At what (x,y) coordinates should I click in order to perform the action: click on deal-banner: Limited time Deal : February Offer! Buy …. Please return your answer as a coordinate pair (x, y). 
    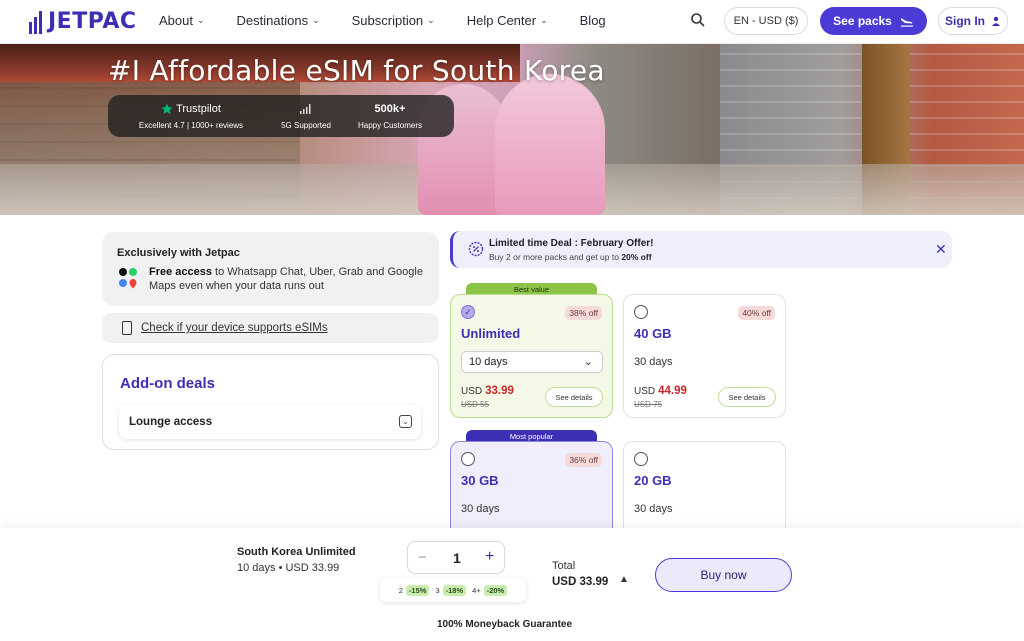
    Looking at the image, I should click on (701, 249).